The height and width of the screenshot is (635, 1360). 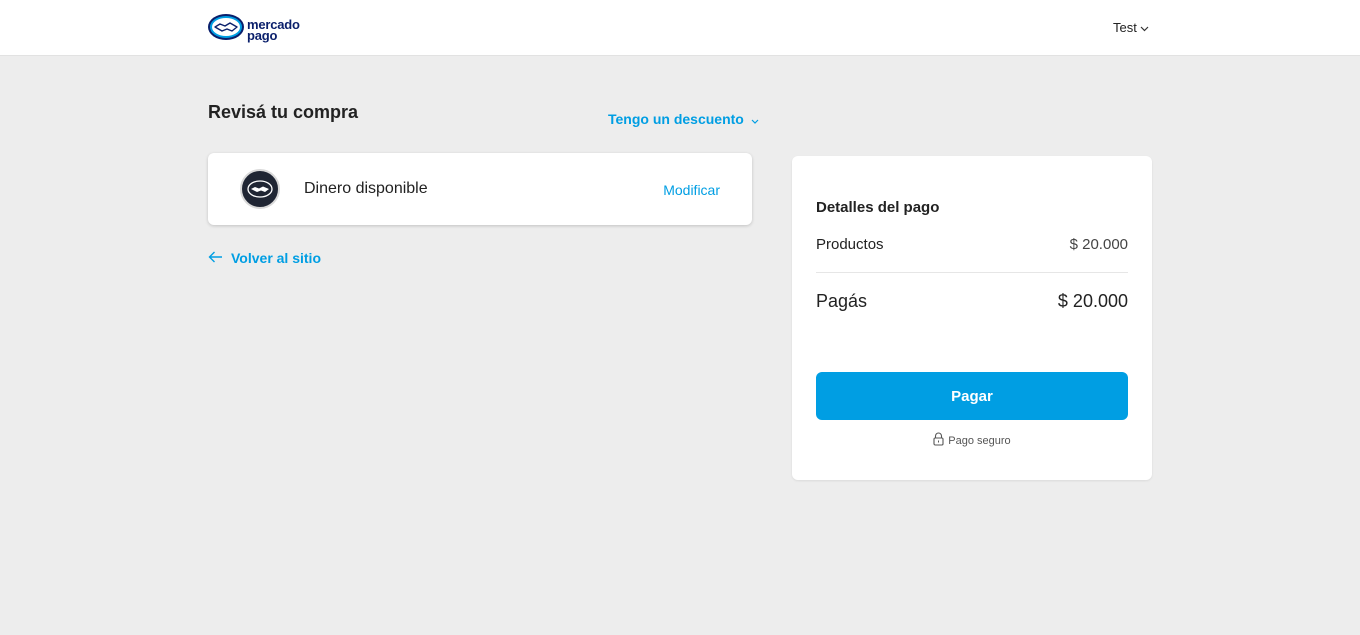 What do you see at coordinates (878, 207) in the screenshot?
I see `summary-title: Detalles del pago` at bounding box center [878, 207].